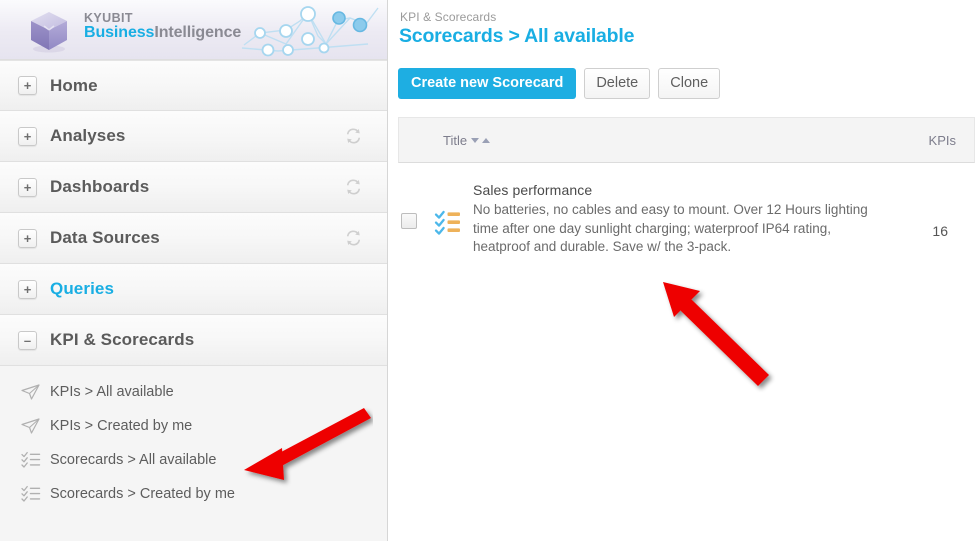 The width and height of the screenshot is (976, 552). Describe the element at coordinates (486, 140) in the screenshot. I see `caret-up-icon` at that location.